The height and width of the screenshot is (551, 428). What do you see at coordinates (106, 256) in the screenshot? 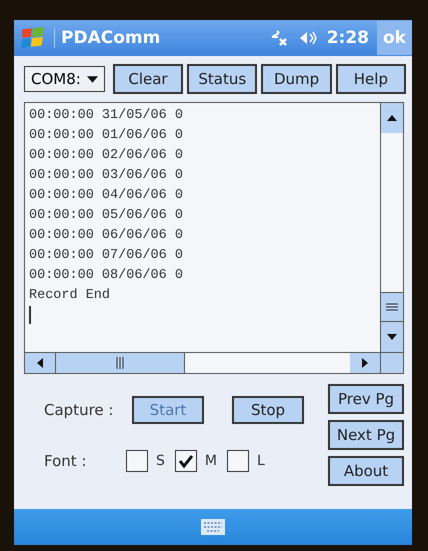
I see `log-line: 00:00:00 07/06/06 0` at bounding box center [106, 256].